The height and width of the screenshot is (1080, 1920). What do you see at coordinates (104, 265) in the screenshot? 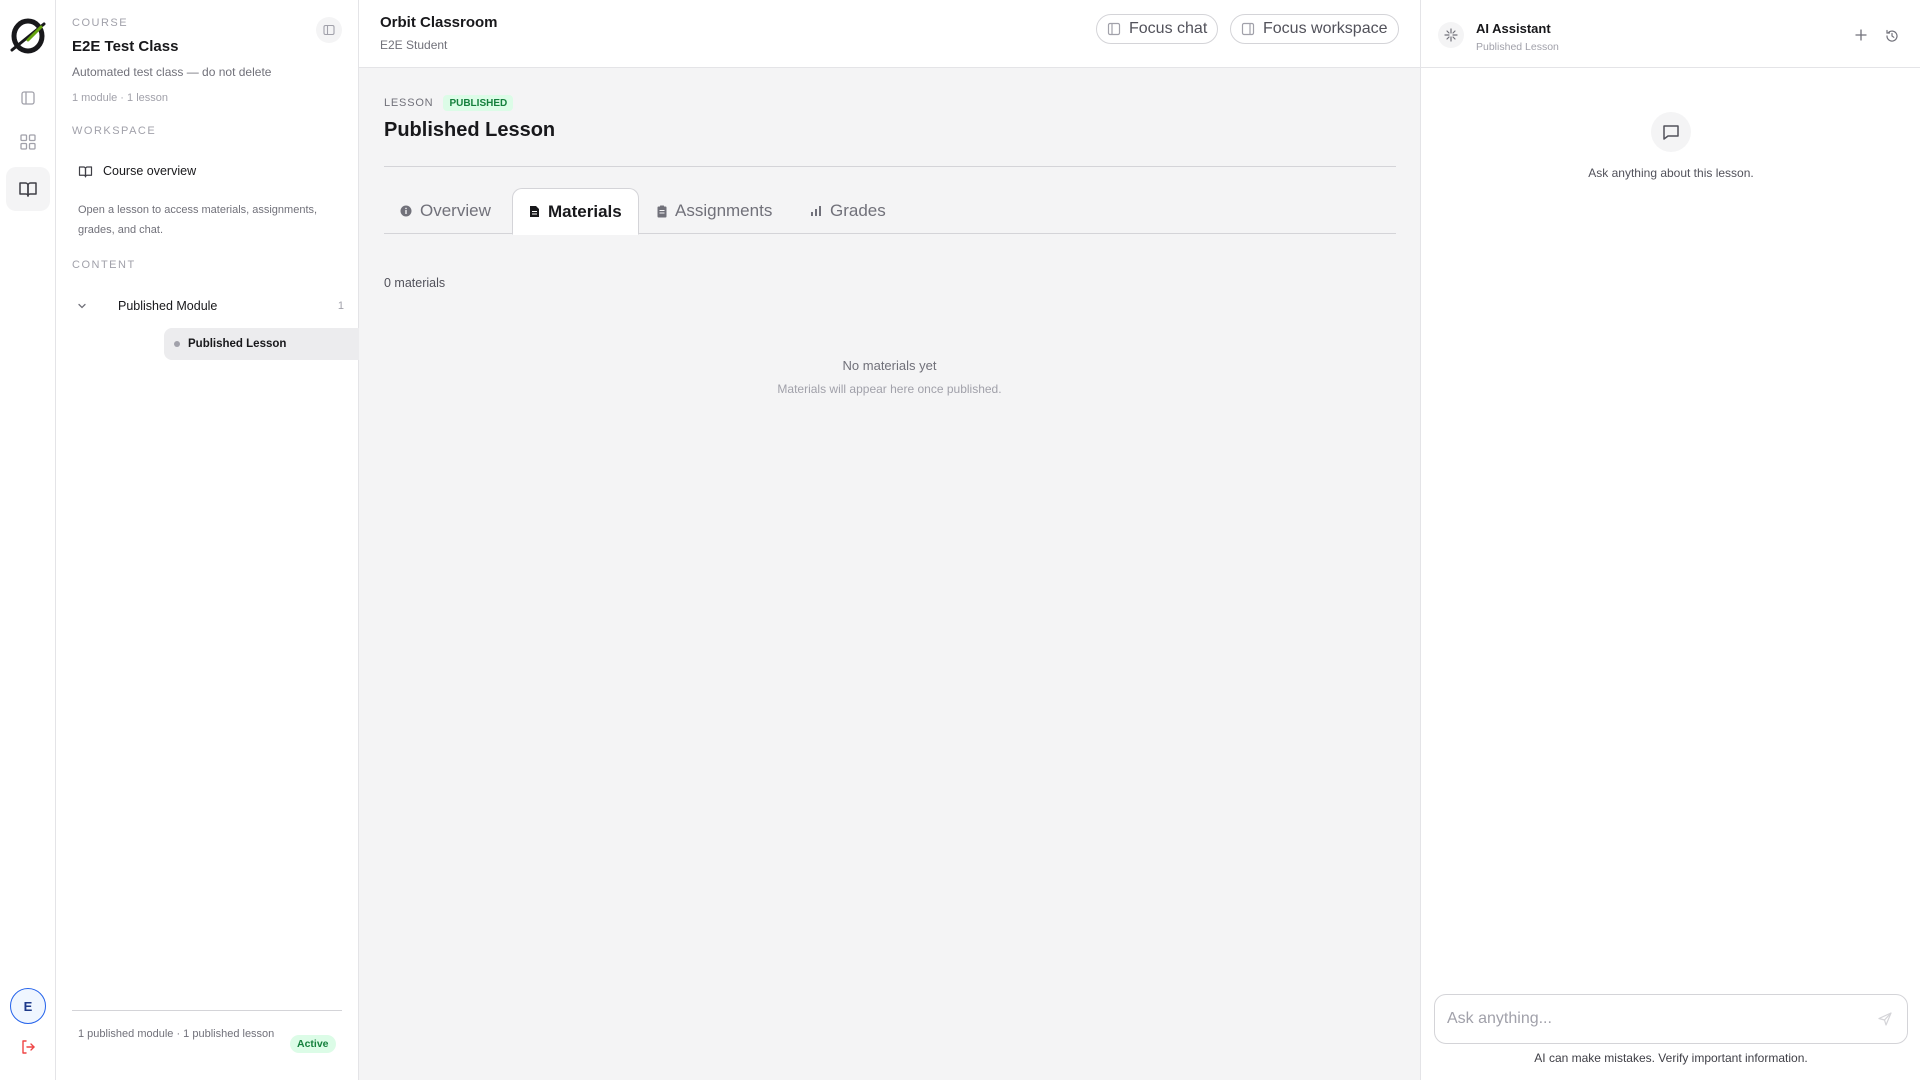
I see `content-eyebrow: CONTENT` at bounding box center [104, 265].